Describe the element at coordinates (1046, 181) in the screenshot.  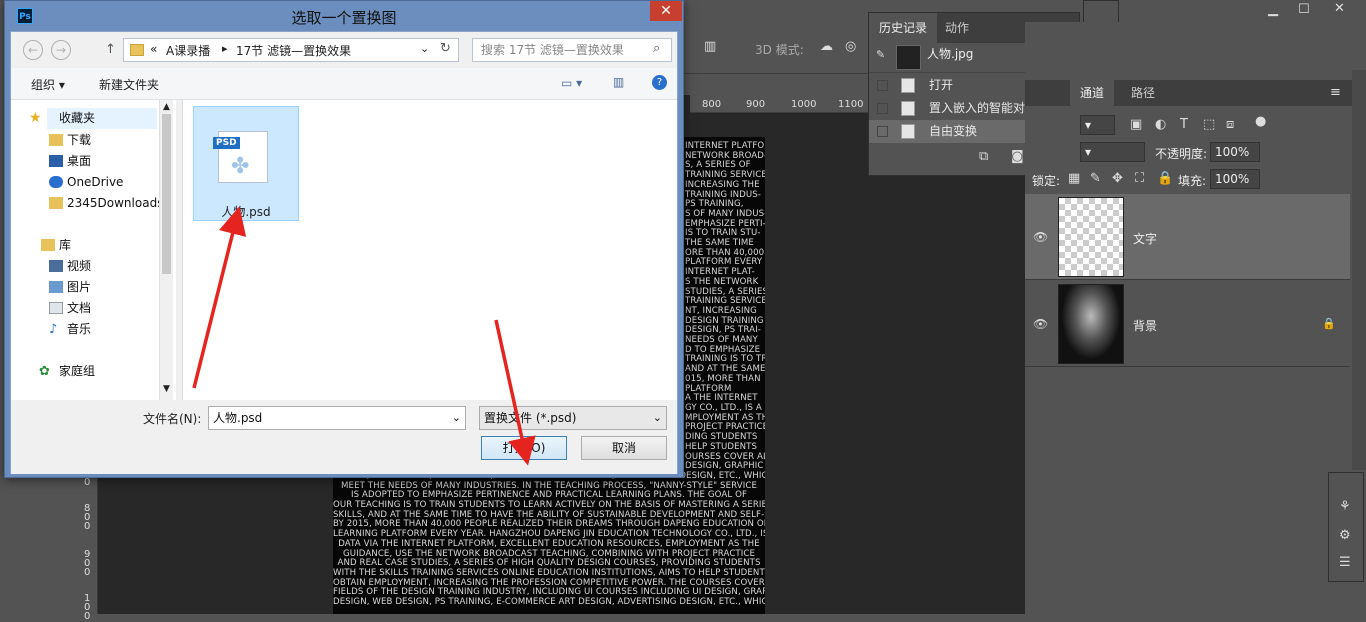
I see `lock-label: 锁定:` at that location.